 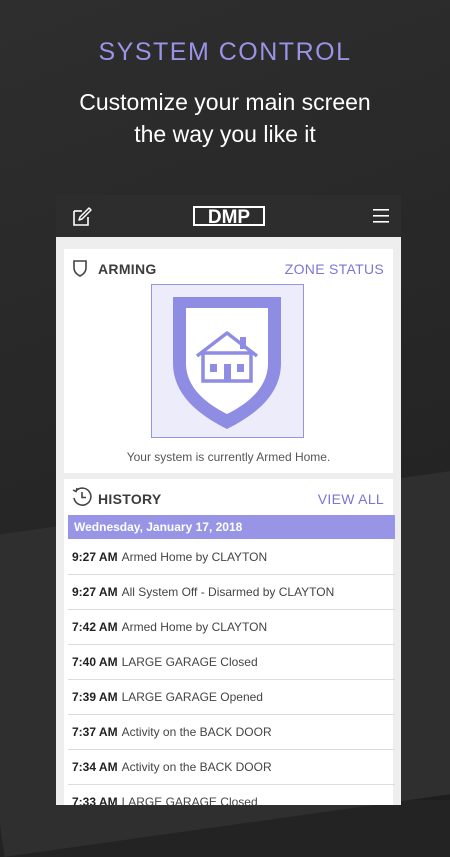 What do you see at coordinates (381, 216) in the screenshot?
I see `hamburger-menu-icon` at bounding box center [381, 216].